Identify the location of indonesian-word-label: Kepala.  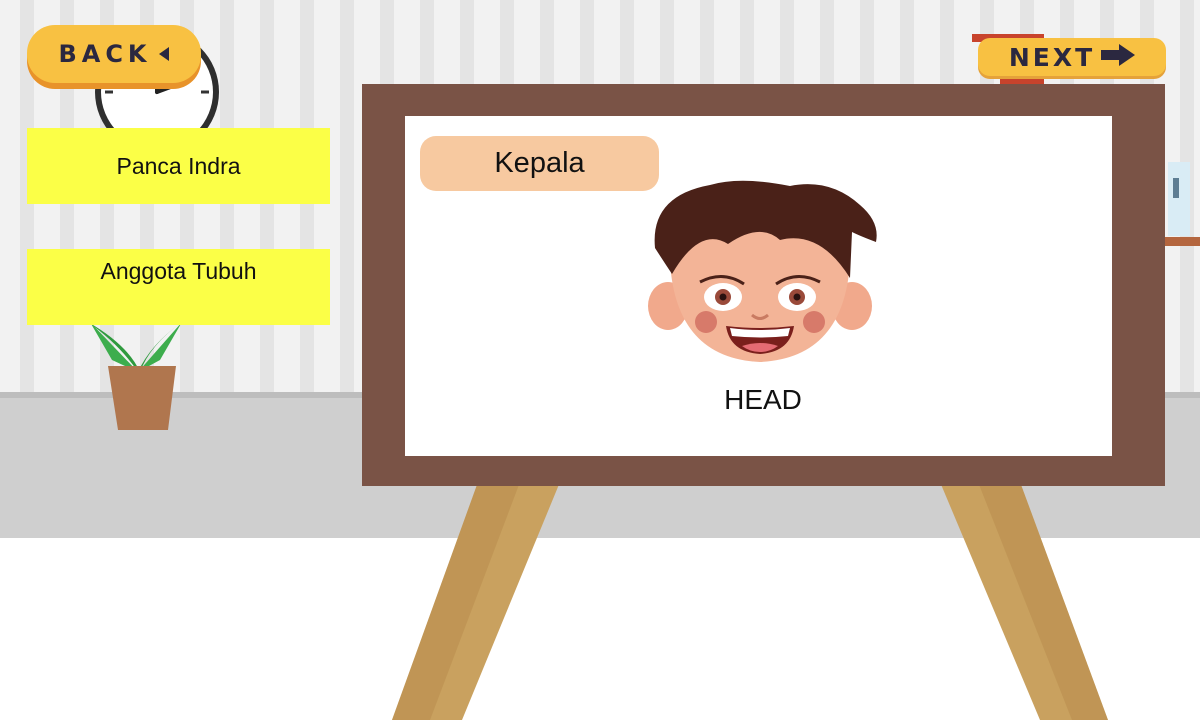
(539, 163).